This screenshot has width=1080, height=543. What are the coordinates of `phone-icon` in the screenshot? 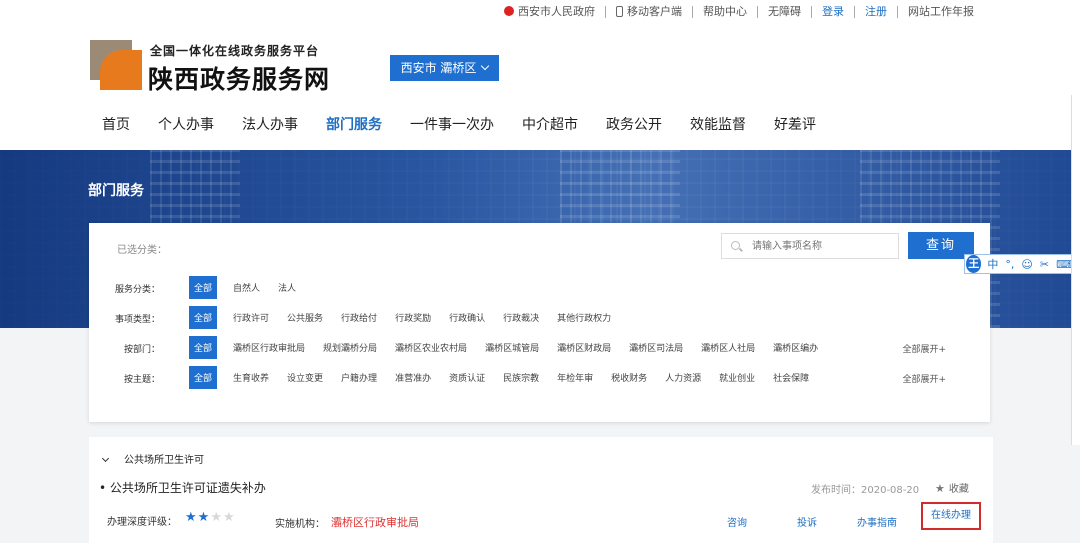 It's located at (619, 11).